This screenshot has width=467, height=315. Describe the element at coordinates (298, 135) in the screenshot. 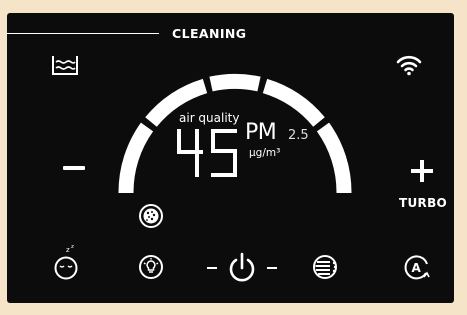

I see `pm-size-label: 2.5` at that location.